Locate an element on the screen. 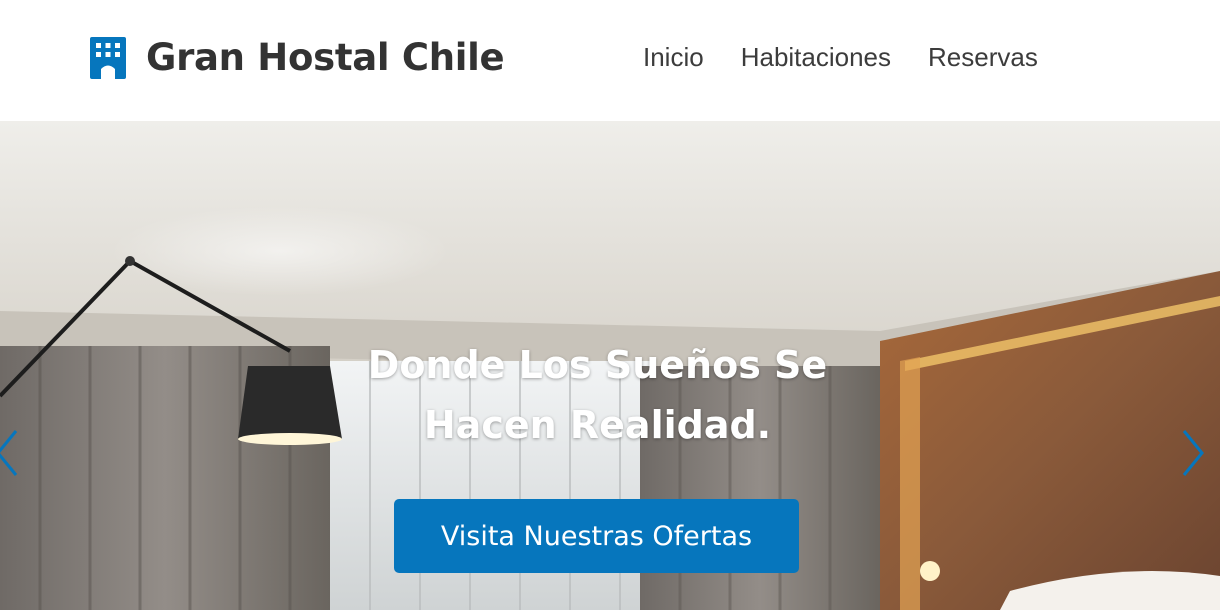  offers-button: Visita Nuestras Ofertas is located at coordinates (596, 536).